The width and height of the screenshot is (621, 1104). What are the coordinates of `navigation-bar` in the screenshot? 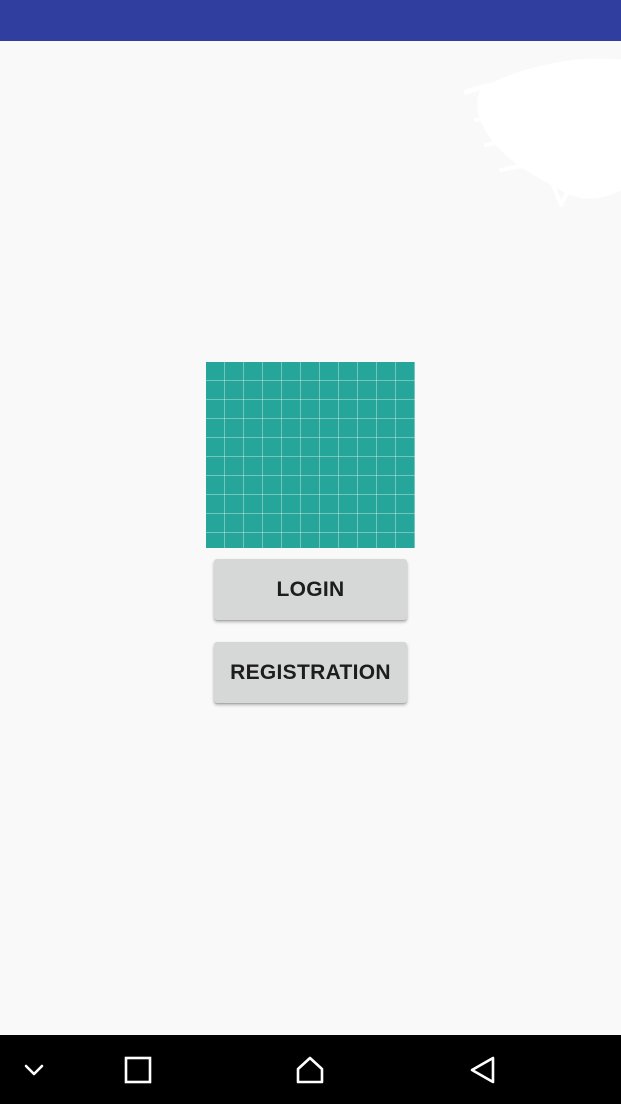 It's located at (310, 1069).